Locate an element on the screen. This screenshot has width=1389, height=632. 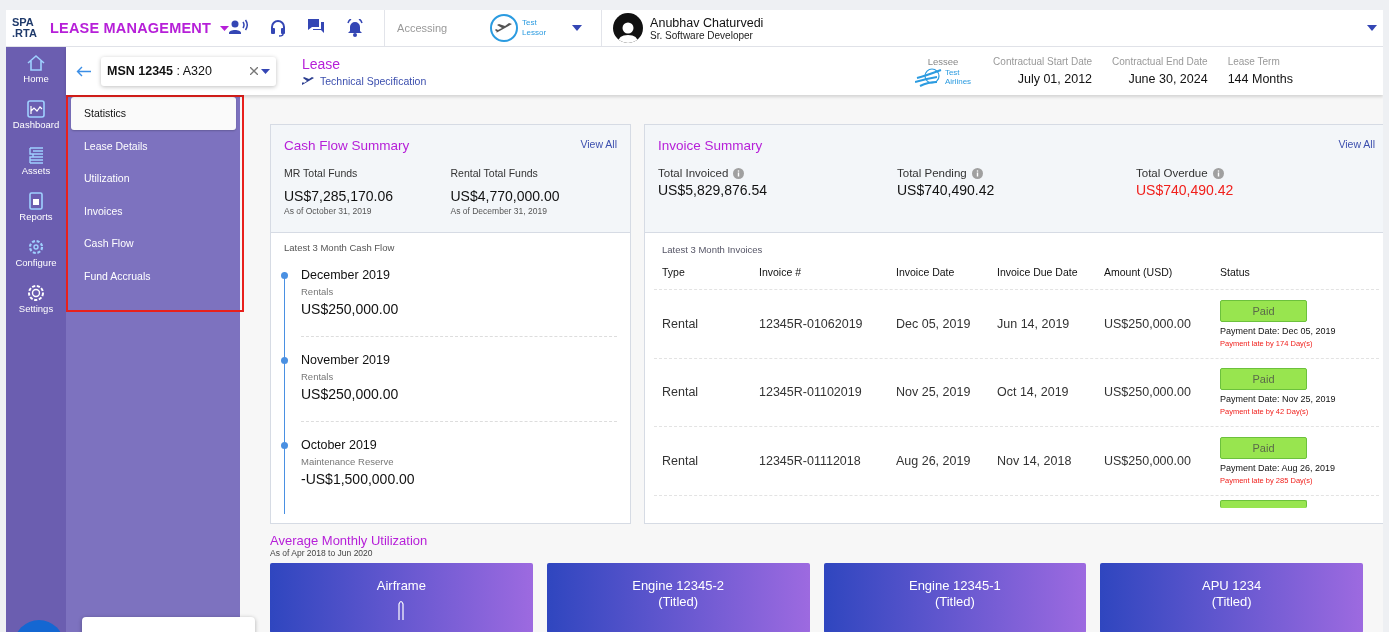
table-cell-text: Nov 14, 2018 is located at coordinates (1035, 460).